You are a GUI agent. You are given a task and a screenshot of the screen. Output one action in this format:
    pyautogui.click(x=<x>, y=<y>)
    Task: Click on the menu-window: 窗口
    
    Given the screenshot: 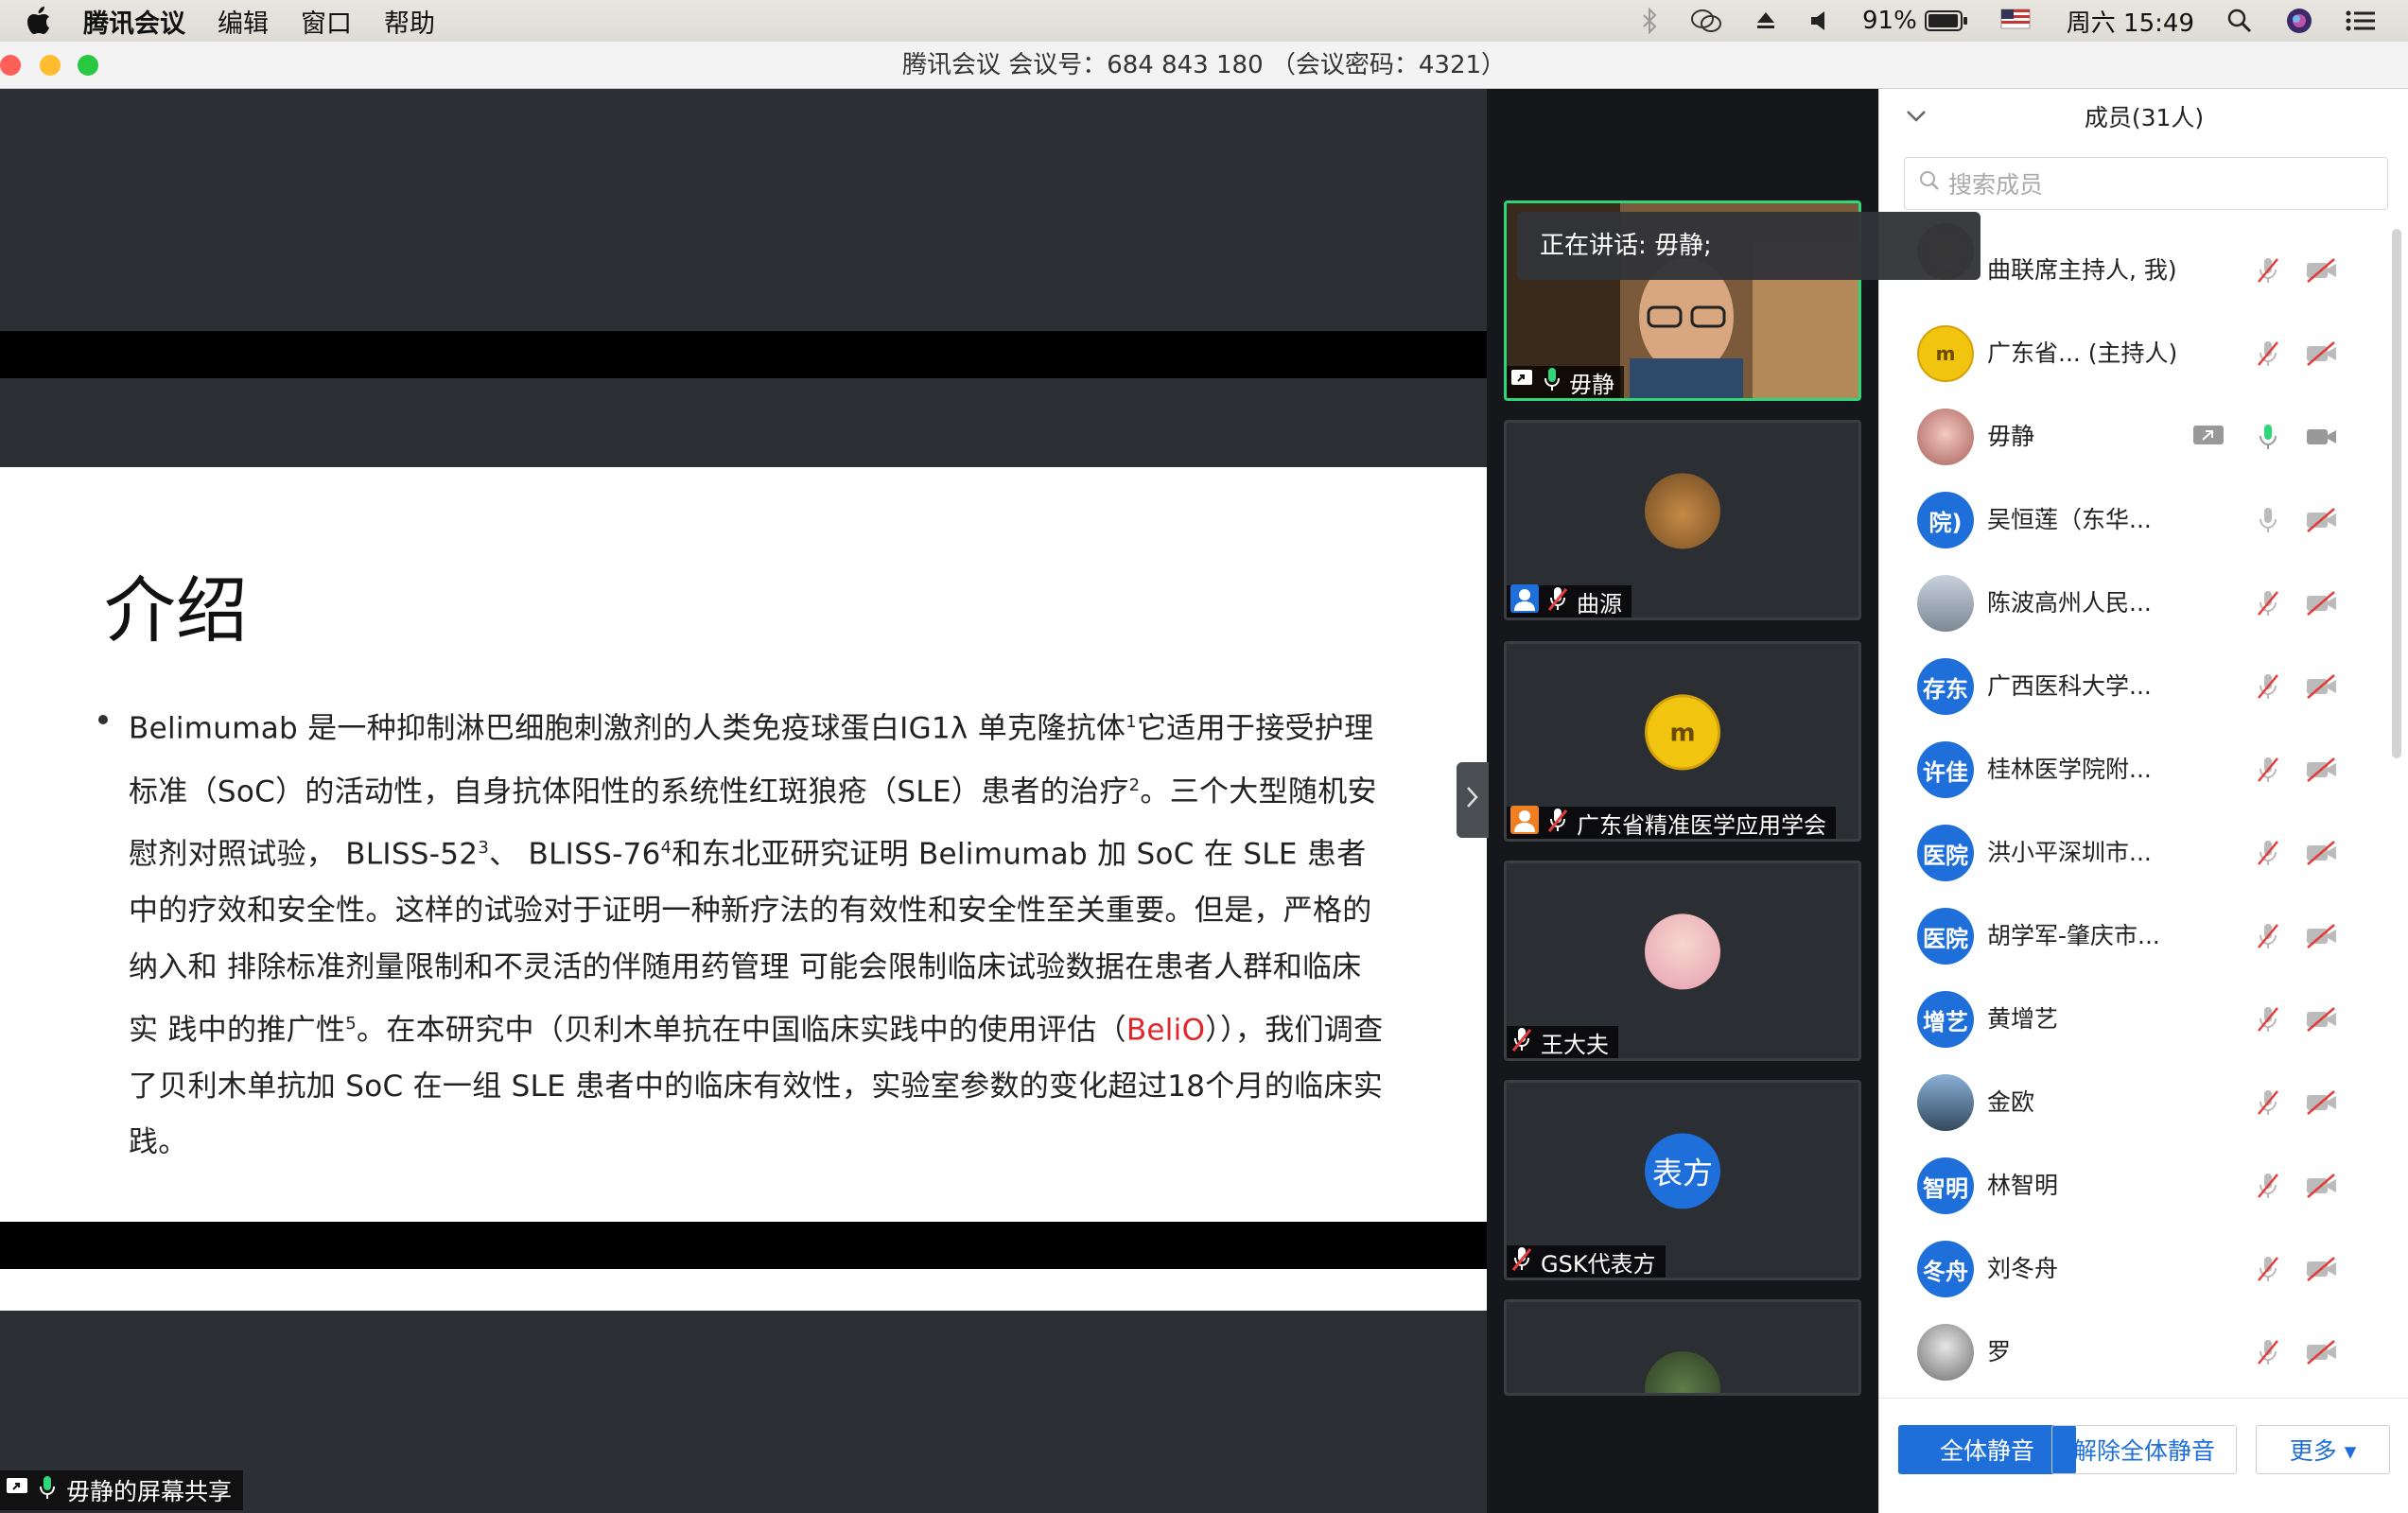 What is the action you would take?
    pyautogui.click(x=327, y=22)
    